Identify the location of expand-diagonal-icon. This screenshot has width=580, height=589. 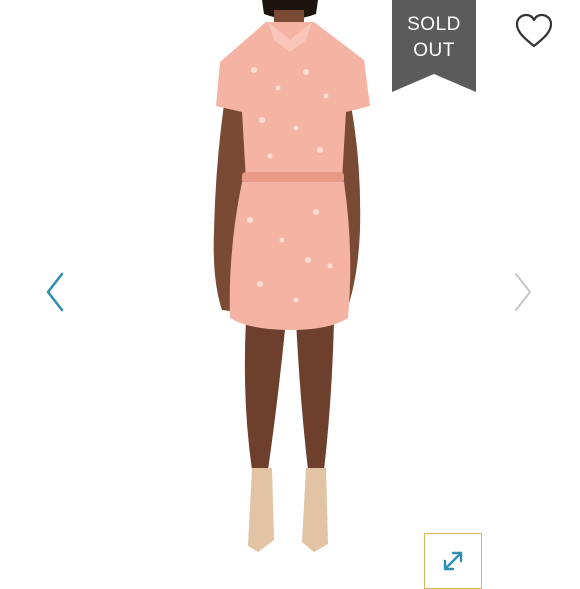
(453, 561).